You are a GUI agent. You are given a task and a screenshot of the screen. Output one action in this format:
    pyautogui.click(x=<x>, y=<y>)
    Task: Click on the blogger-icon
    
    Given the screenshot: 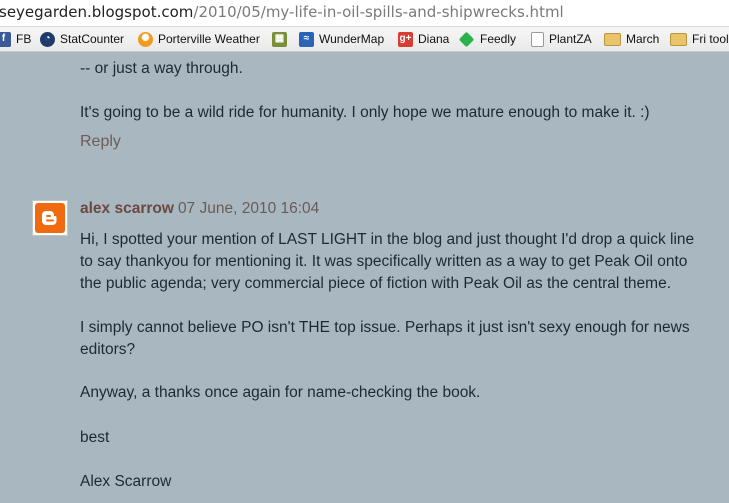 What is the action you would take?
    pyautogui.click(x=49, y=218)
    